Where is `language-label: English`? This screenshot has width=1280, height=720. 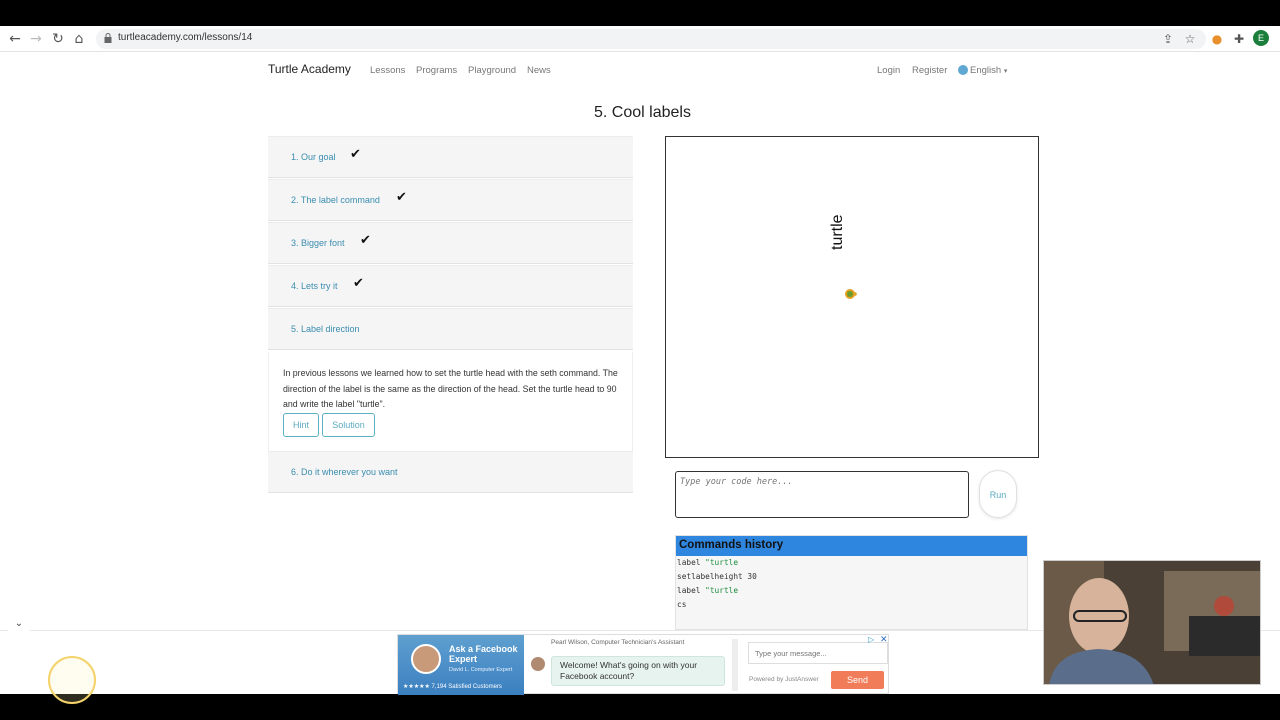
language-label: English is located at coordinates (986, 70).